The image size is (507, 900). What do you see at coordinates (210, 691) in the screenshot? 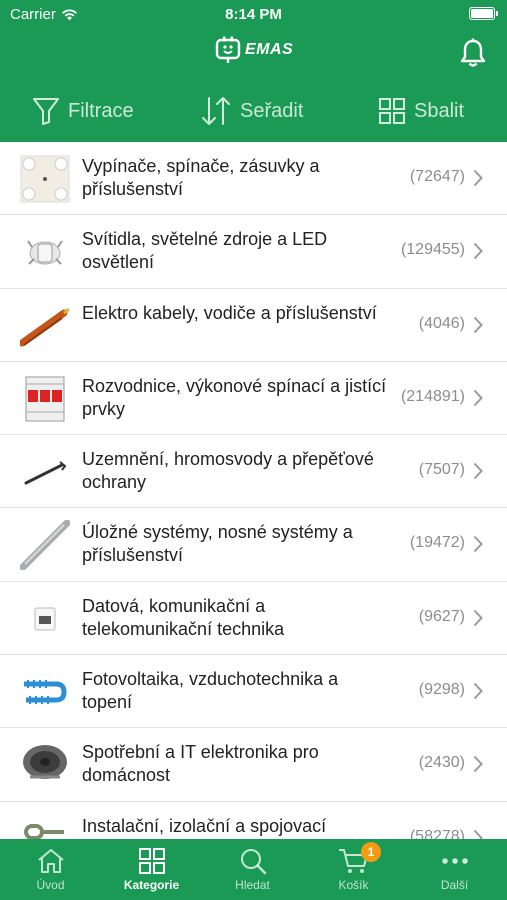
I see `category-title: Fotovoltaika, vzduchotechnika a topení` at bounding box center [210, 691].